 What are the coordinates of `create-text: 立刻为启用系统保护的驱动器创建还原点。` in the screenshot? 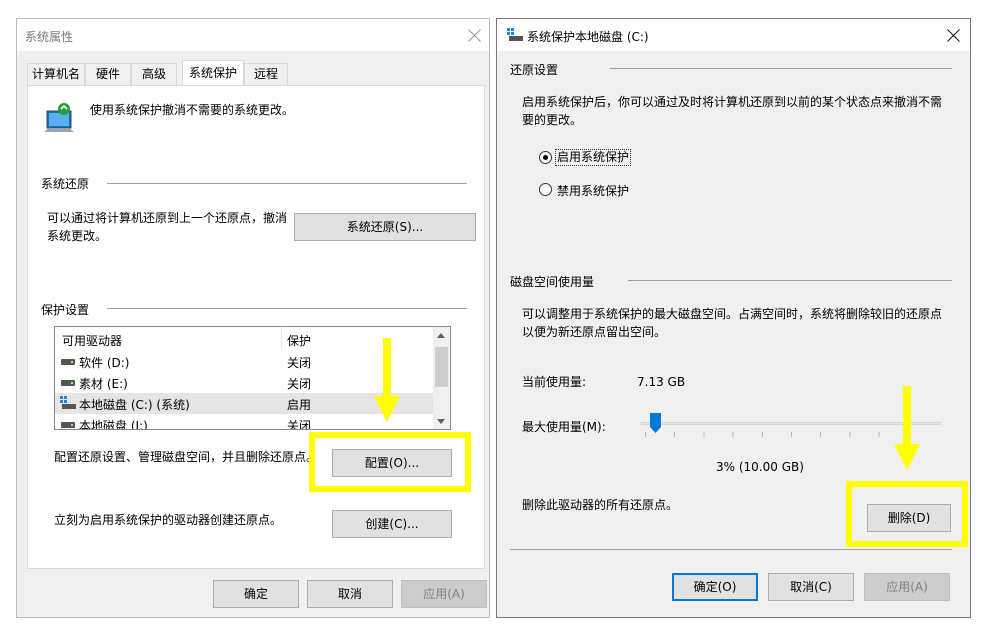 It's located at (168, 520).